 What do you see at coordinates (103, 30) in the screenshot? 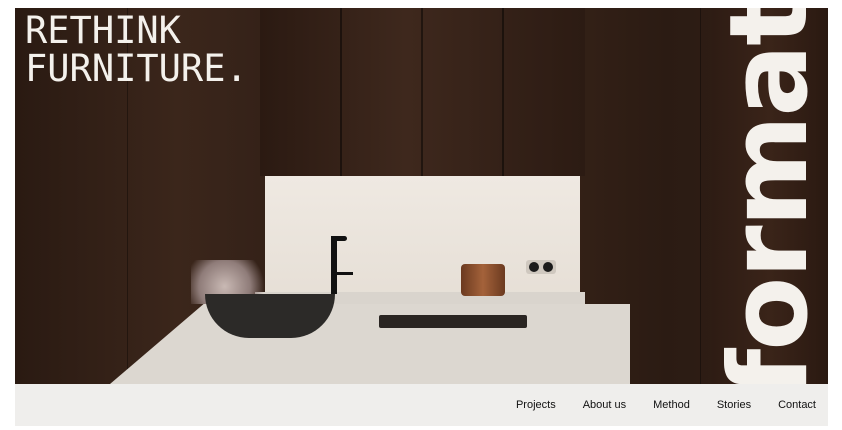
I see `headline-line: RETHINK` at bounding box center [103, 30].